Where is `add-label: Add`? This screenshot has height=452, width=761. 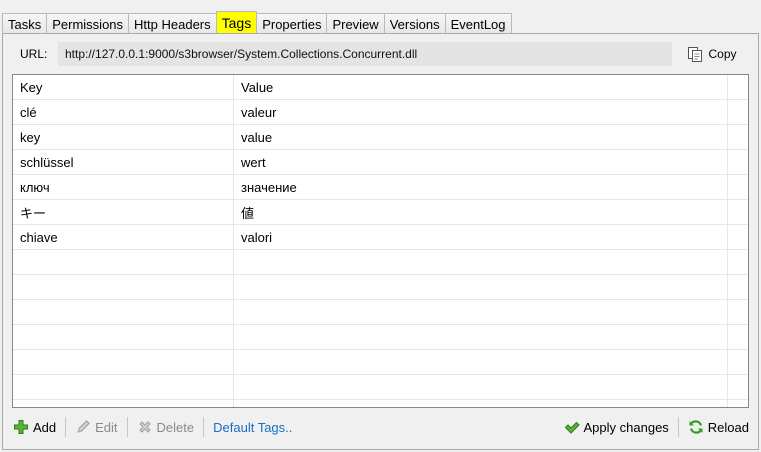 add-label: Add is located at coordinates (45, 427).